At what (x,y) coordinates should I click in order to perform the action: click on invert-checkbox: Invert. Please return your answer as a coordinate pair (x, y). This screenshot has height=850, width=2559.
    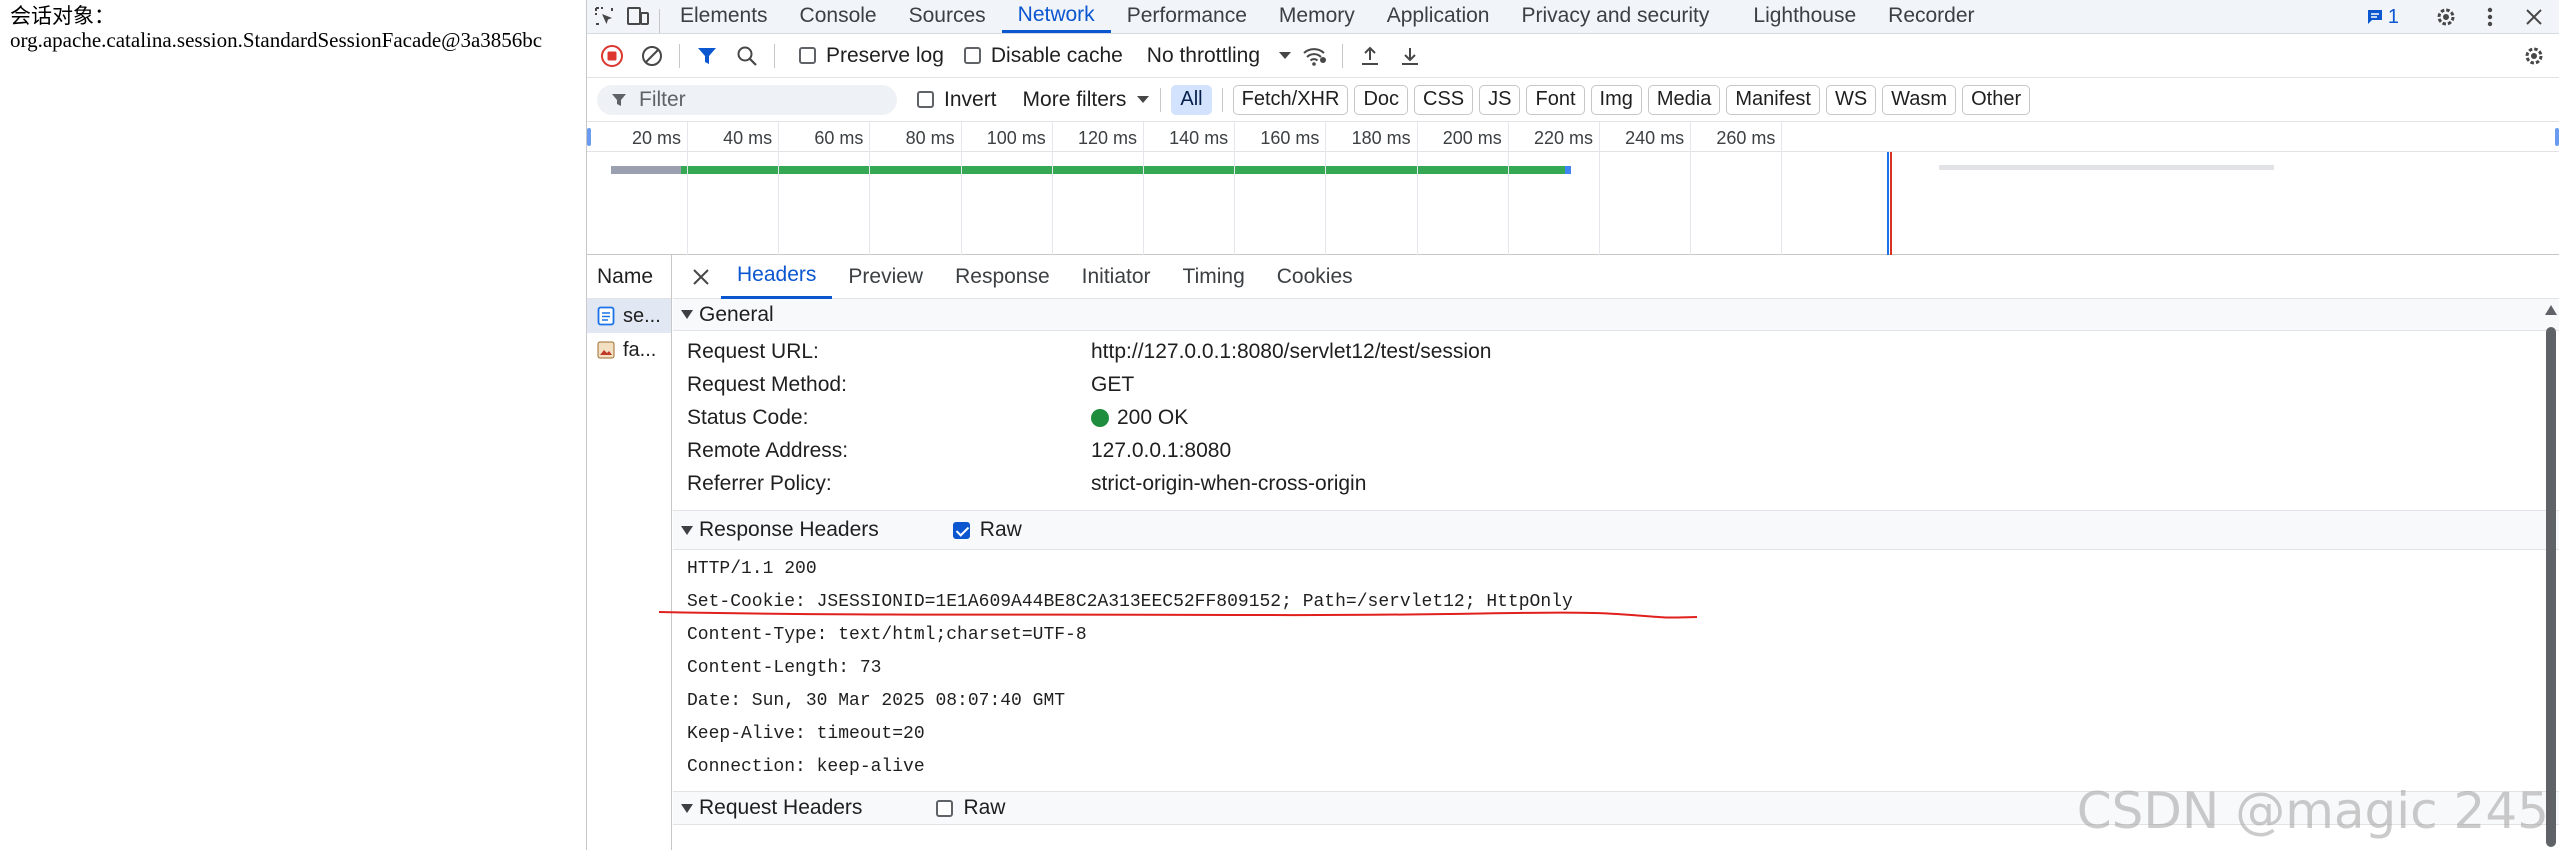
    Looking at the image, I should click on (957, 100).